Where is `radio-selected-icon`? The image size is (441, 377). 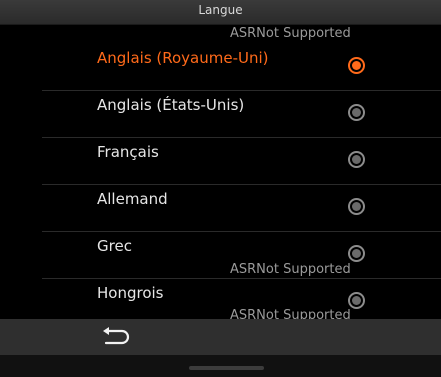
radio-selected-icon is located at coordinates (356, 65).